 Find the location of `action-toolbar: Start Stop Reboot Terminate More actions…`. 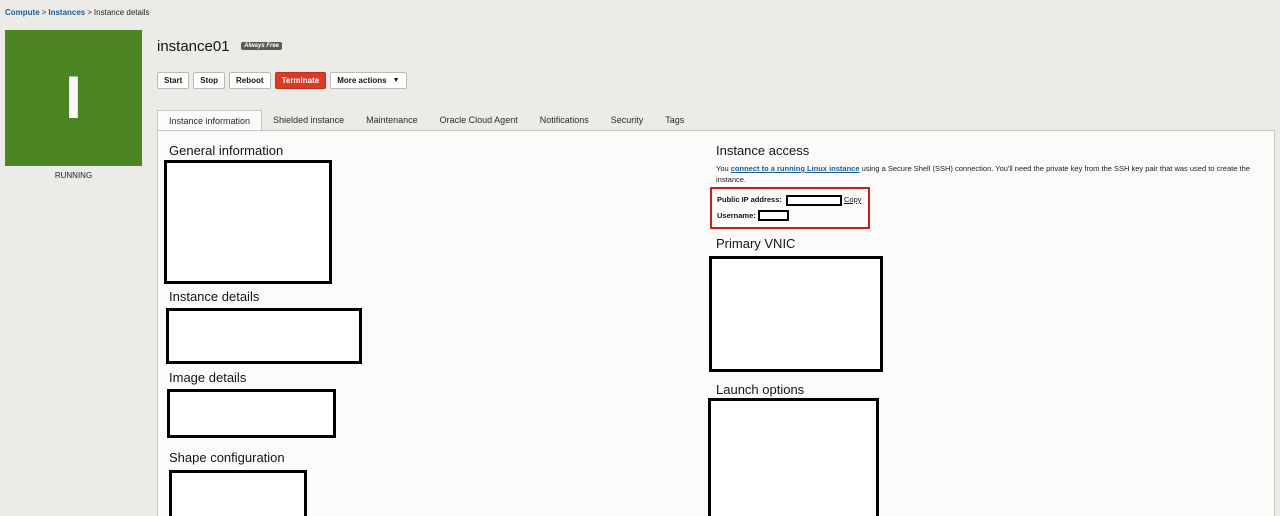

action-toolbar: Start Stop Reboot Terminate More actions… is located at coordinates (282, 80).